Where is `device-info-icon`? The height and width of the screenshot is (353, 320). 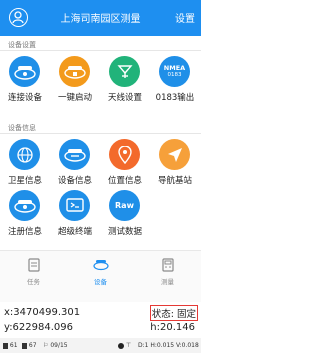
device-info-icon is located at coordinates (74, 154).